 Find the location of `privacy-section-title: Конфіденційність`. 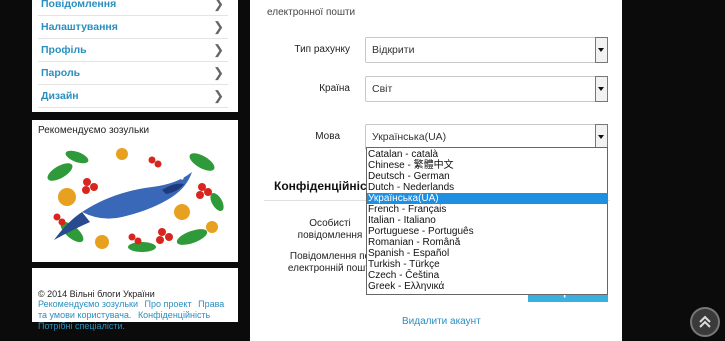

privacy-section-title: Конфіденційність is located at coordinates (327, 186).